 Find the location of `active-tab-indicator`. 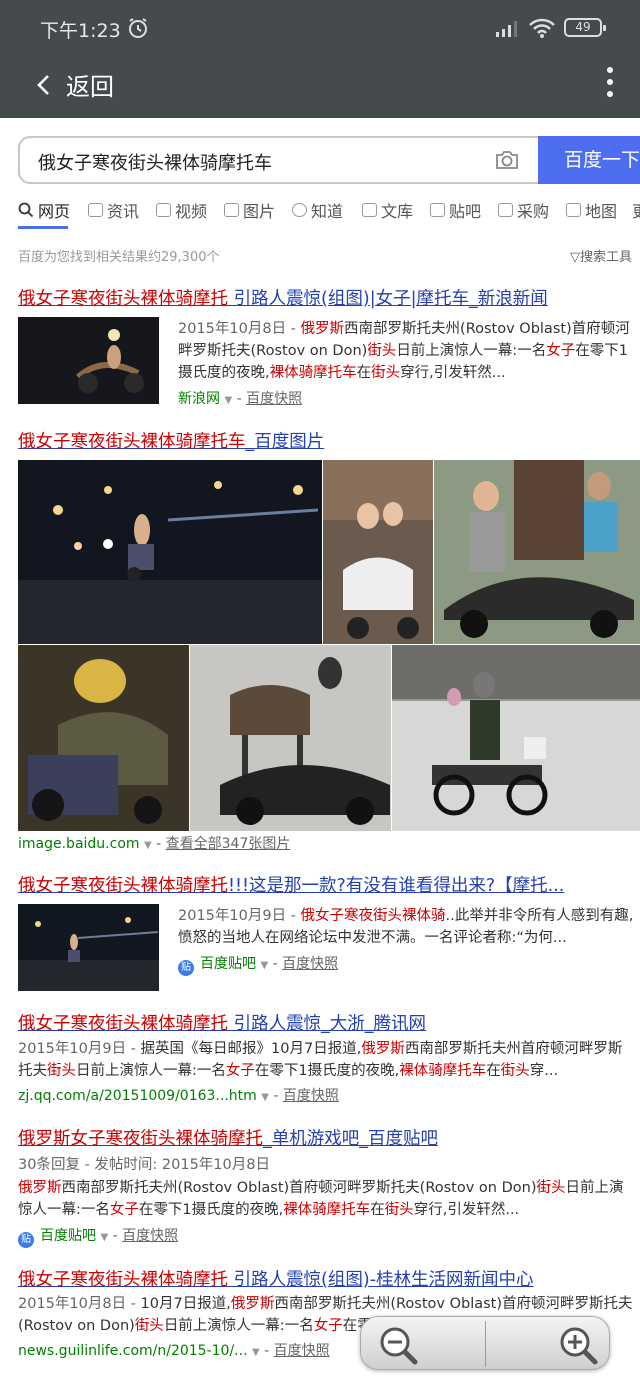

active-tab-indicator is located at coordinates (43, 227).